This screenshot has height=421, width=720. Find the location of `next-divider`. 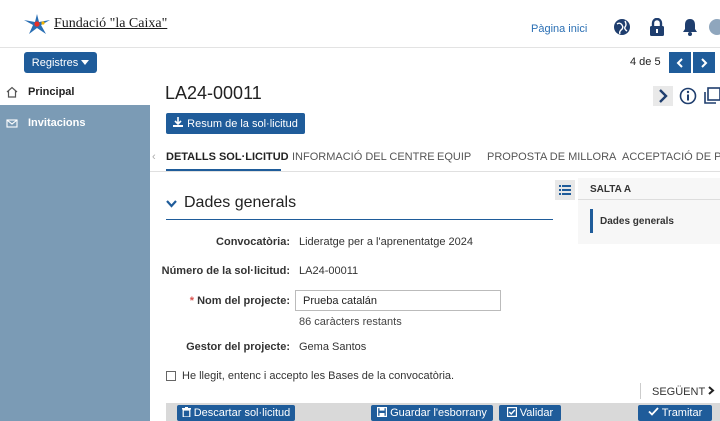

next-divider is located at coordinates (640, 391).